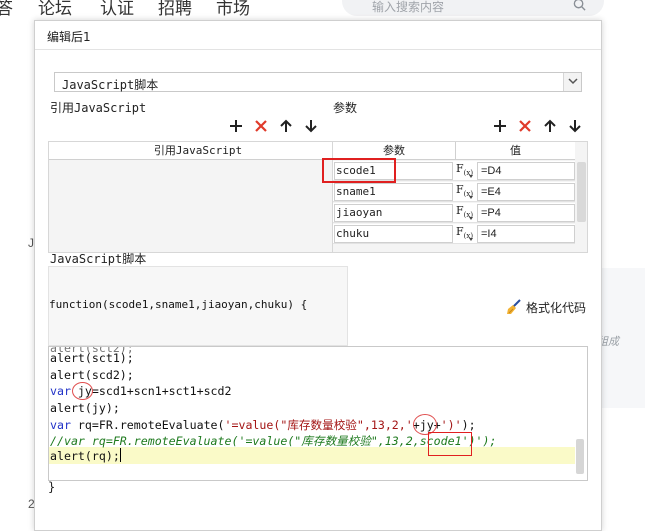 This screenshot has width=645, height=531. What do you see at coordinates (236, 126) in the screenshot?
I see `add-icon` at bounding box center [236, 126].